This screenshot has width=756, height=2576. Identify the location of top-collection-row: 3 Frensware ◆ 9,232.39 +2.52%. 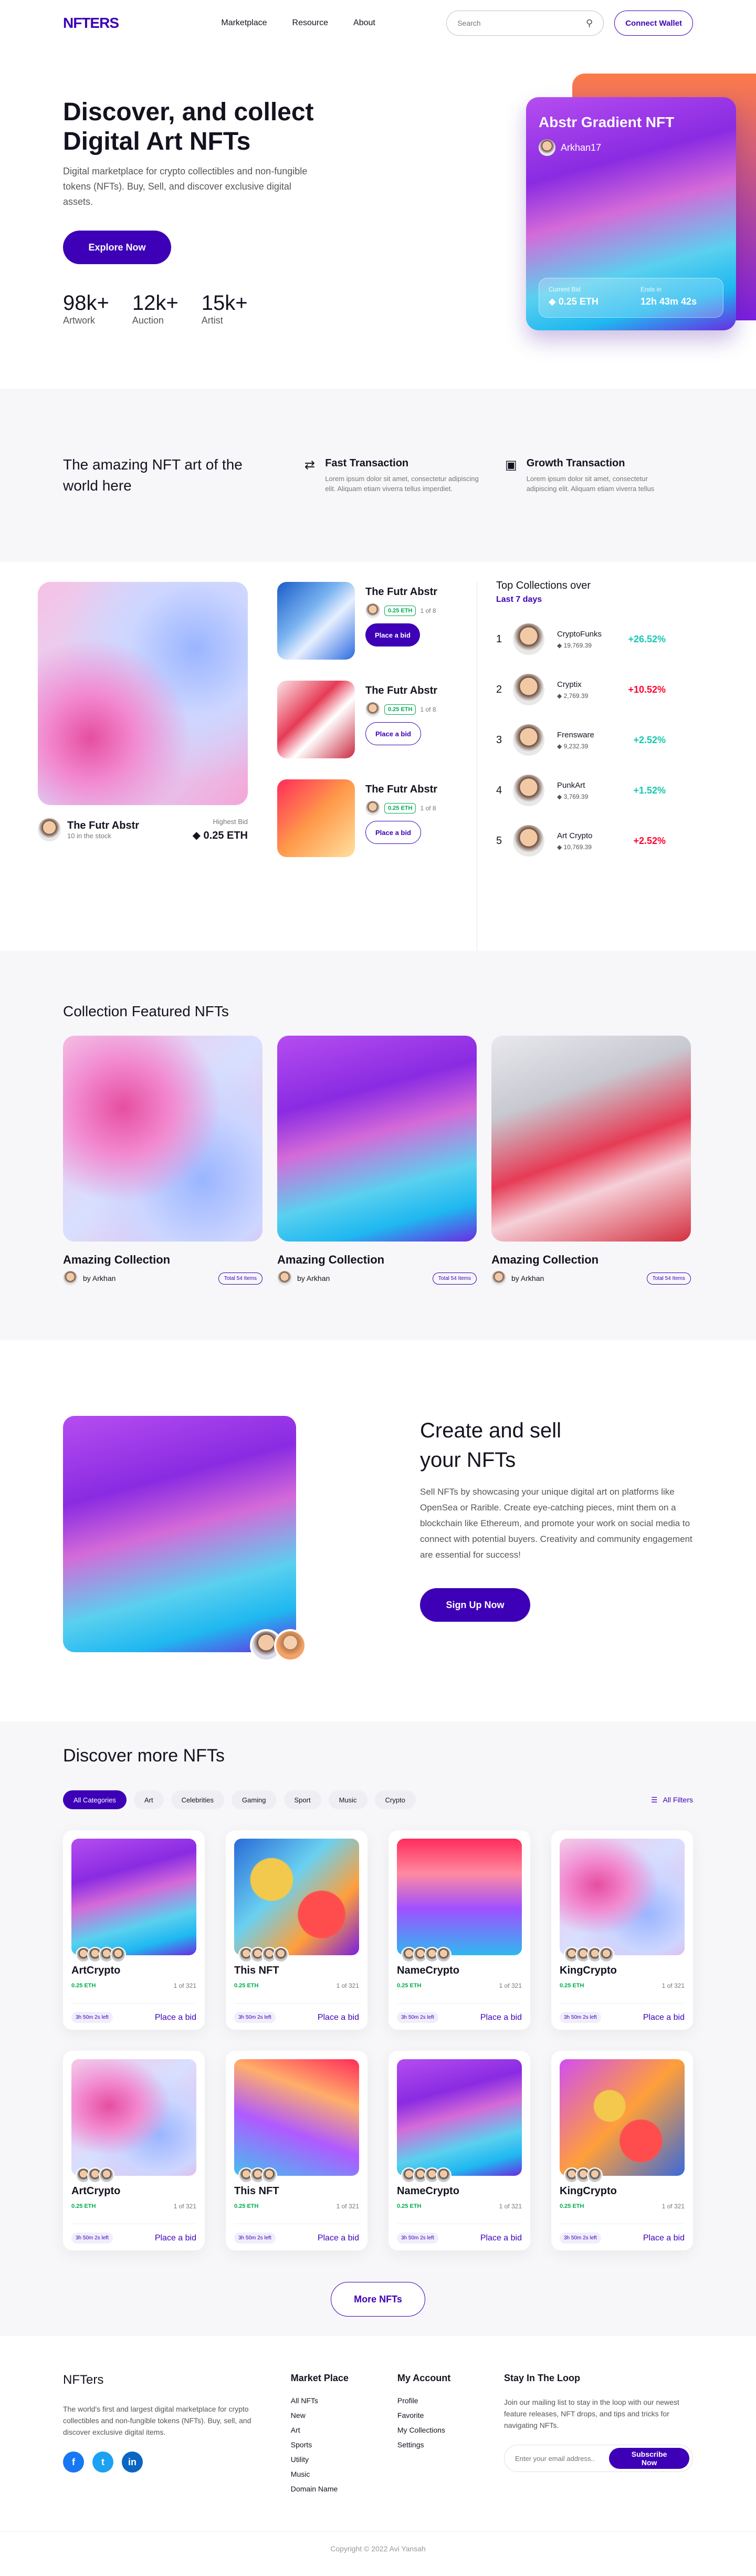
(581, 740).